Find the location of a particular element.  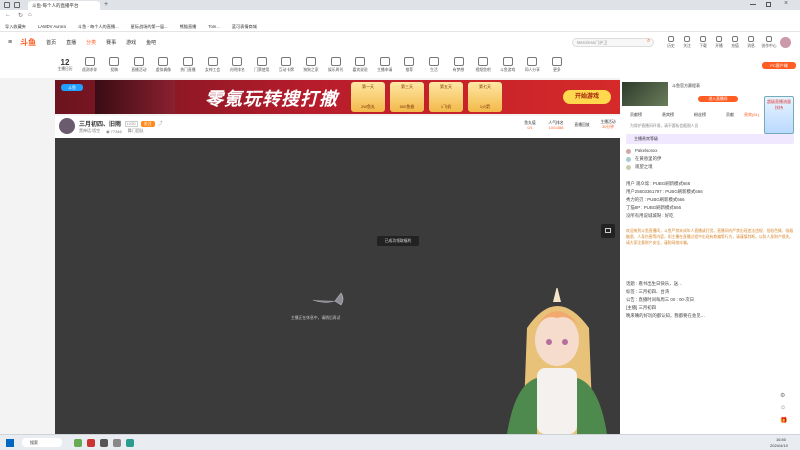

rank-row: 观望之境 is located at coordinates (710, 167).